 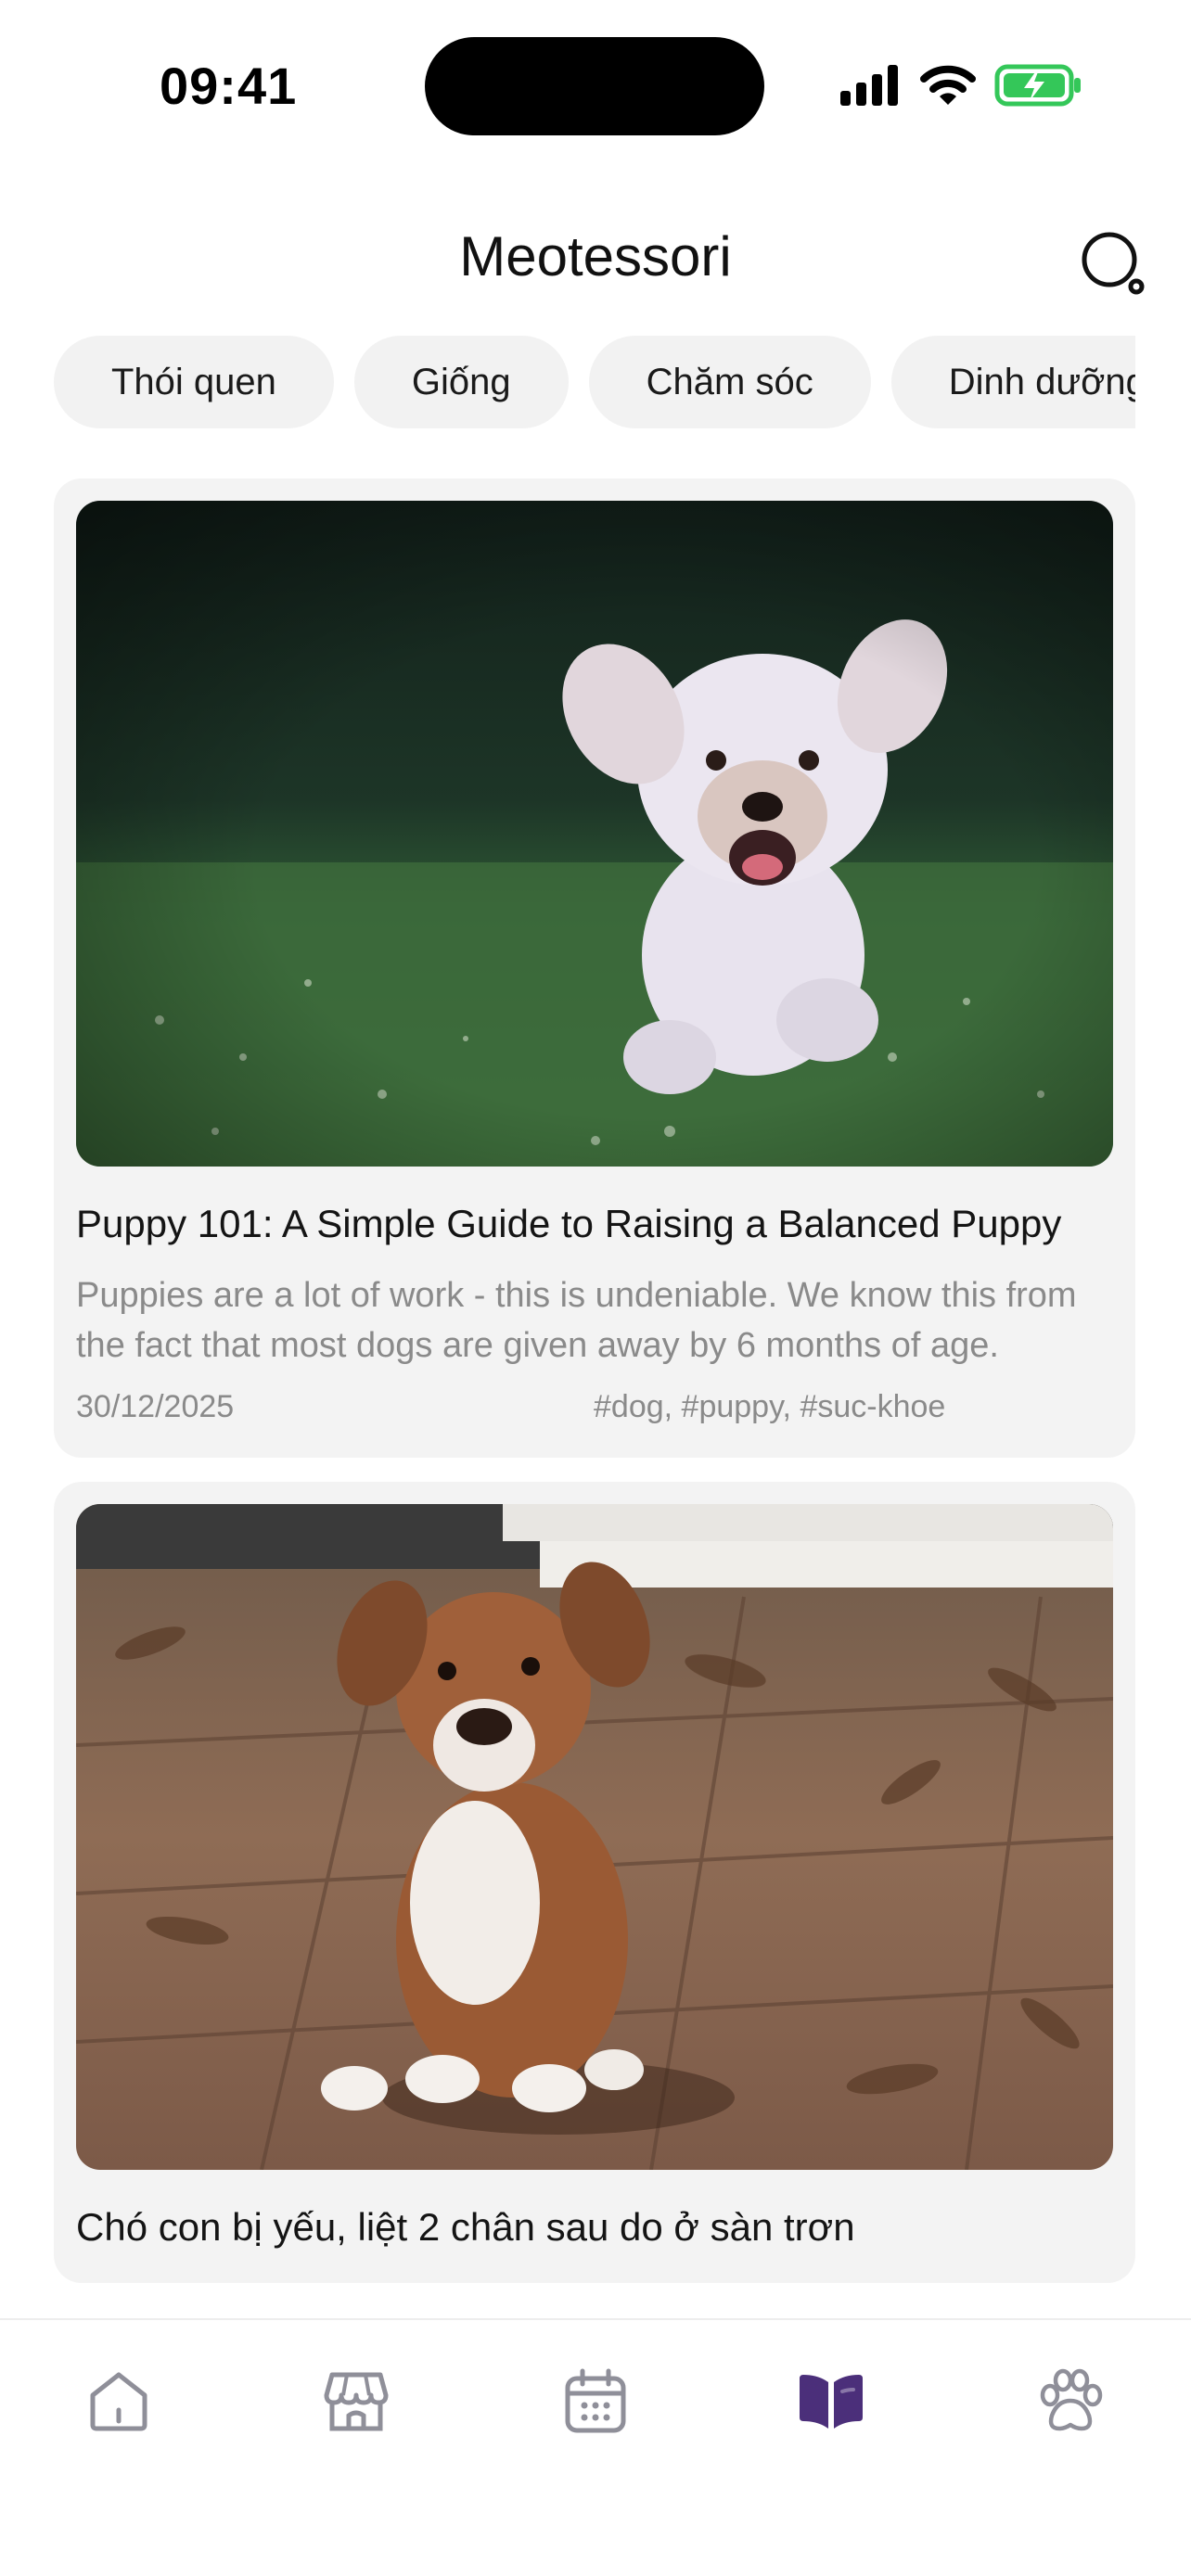 I want to click on app-header: Meotessori, so click(x=595, y=259).